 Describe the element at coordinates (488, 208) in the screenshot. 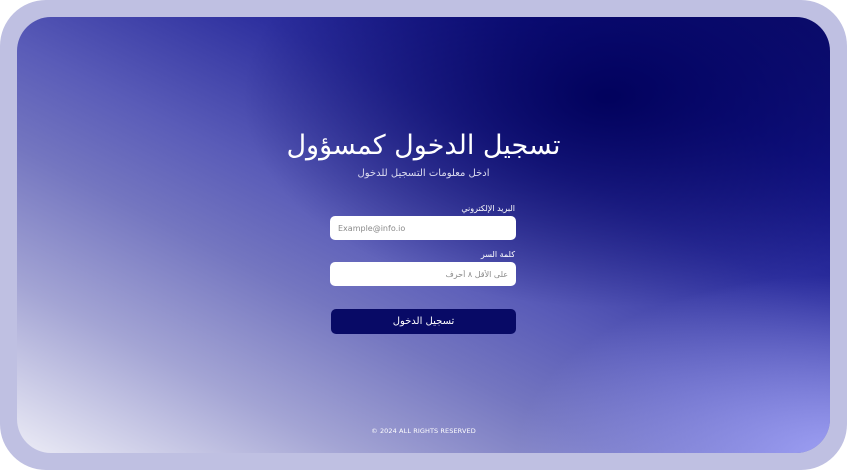

I see `email-label: البريد الإلكتروني` at that location.